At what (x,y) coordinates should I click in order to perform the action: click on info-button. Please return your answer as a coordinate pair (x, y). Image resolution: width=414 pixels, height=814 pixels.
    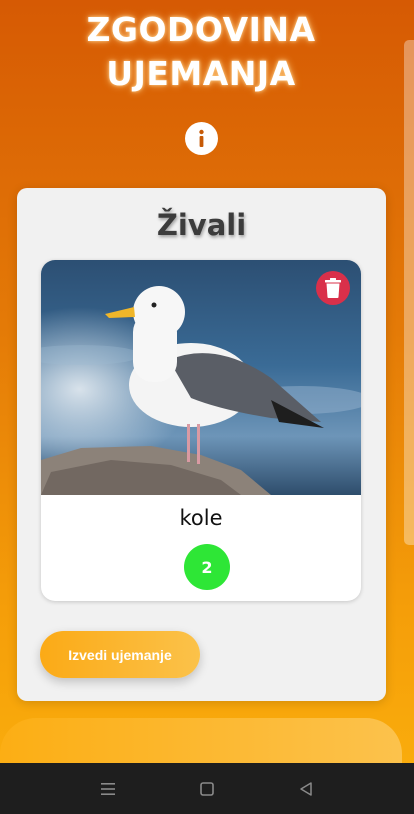
    Looking at the image, I should click on (201, 138).